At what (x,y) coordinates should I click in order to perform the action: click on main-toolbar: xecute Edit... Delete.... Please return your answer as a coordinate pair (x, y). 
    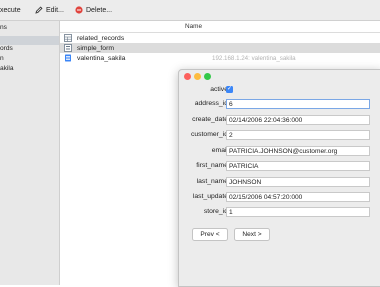
    Looking at the image, I should click on (190, 10).